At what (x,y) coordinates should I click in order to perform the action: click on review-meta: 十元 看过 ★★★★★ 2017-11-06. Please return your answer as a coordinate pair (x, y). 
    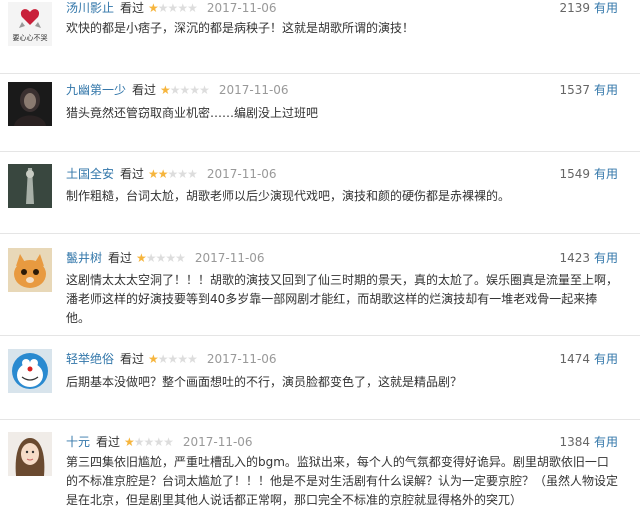
    Looking at the image, I should click on (159, 442).